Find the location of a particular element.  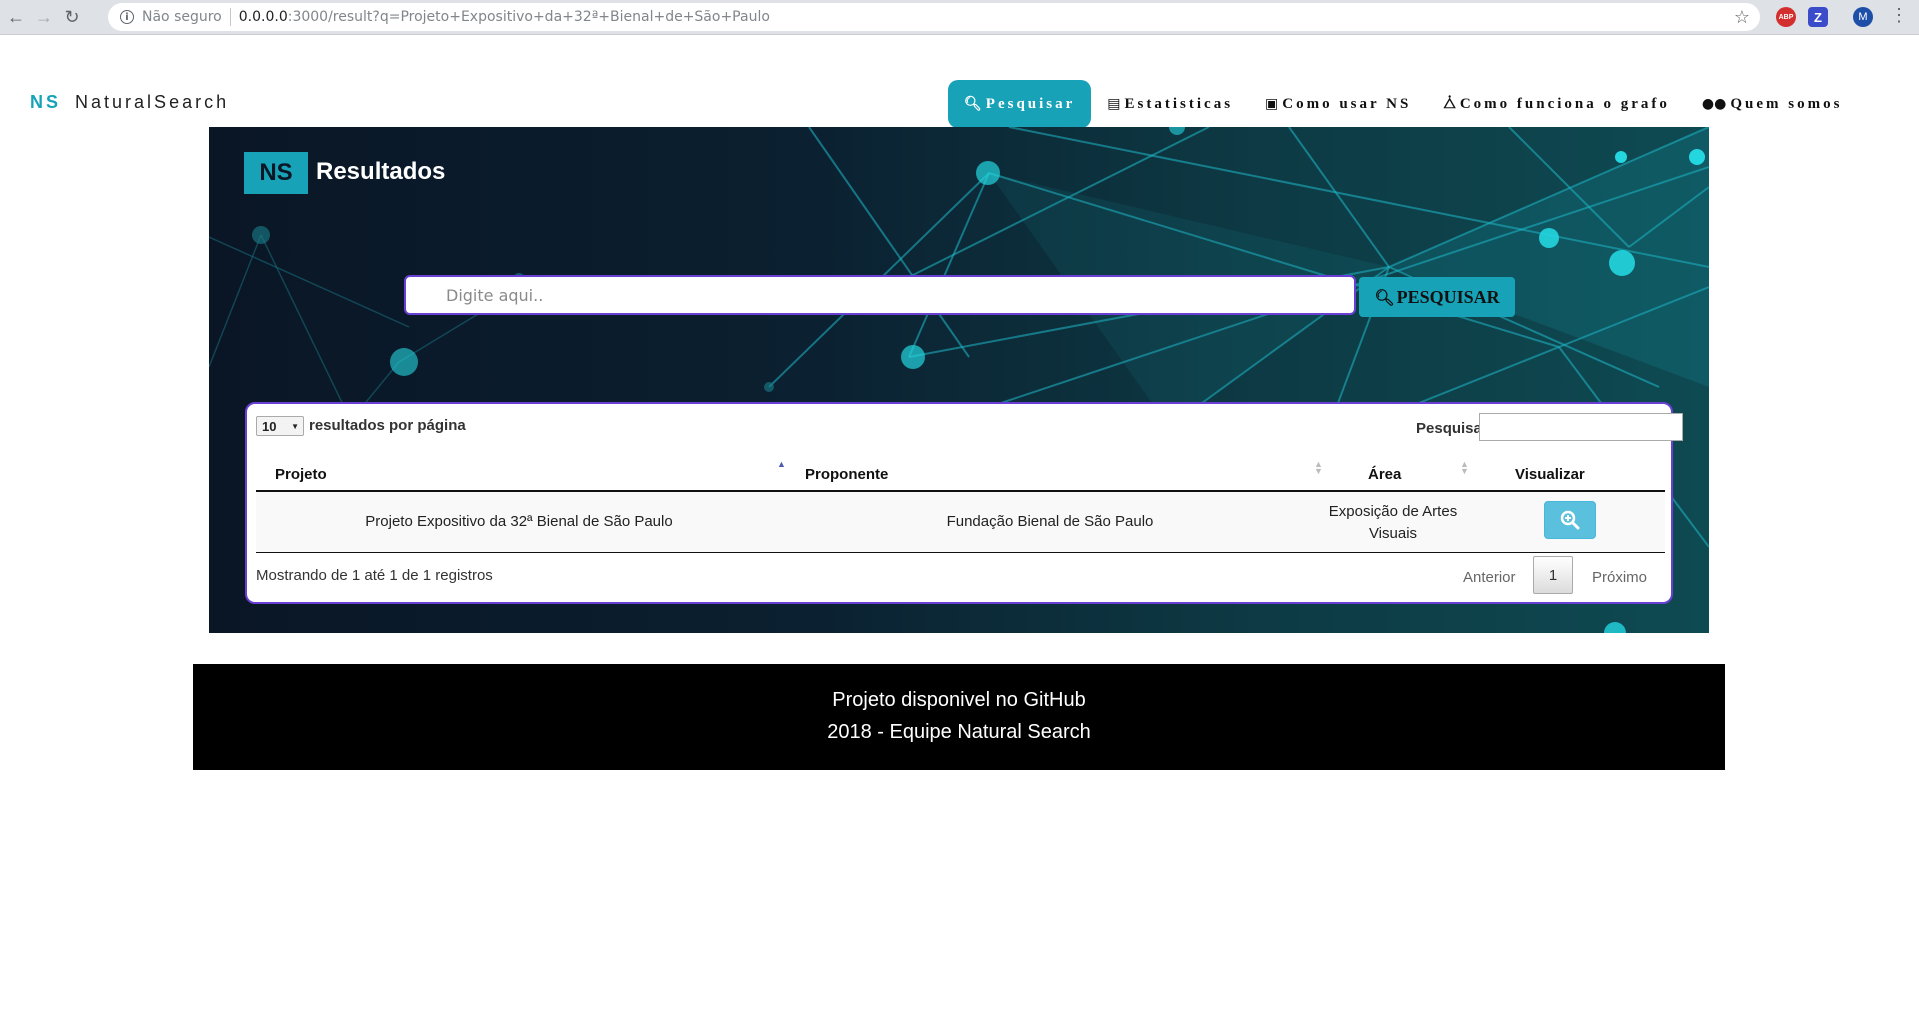

page-title: Resultados is located at coordinates (381, 171).